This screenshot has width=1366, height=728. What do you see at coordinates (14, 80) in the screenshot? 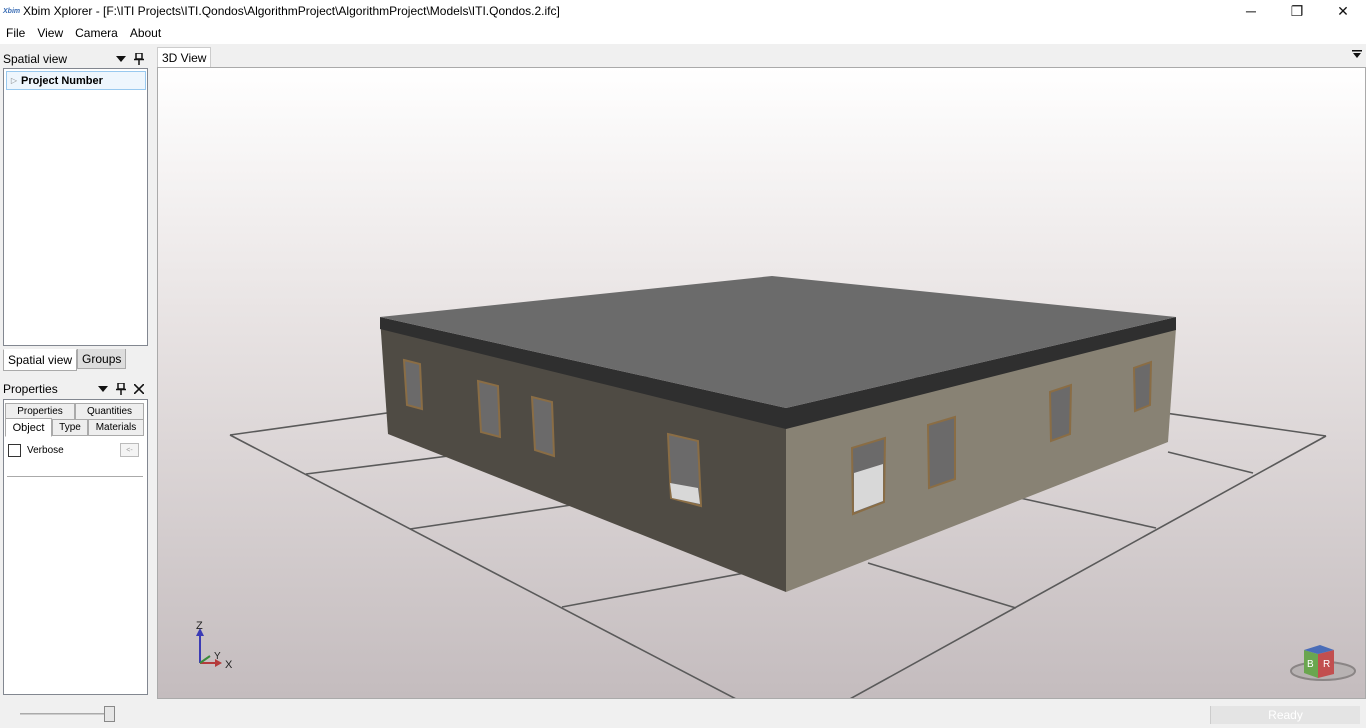
I see `expand-arrow-icon: ▷` at bounding box center [14, 80].